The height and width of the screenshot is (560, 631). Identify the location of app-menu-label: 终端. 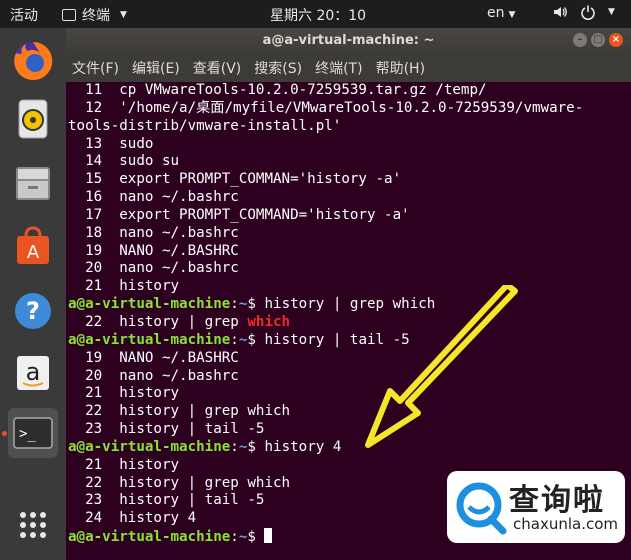
(96, 16).